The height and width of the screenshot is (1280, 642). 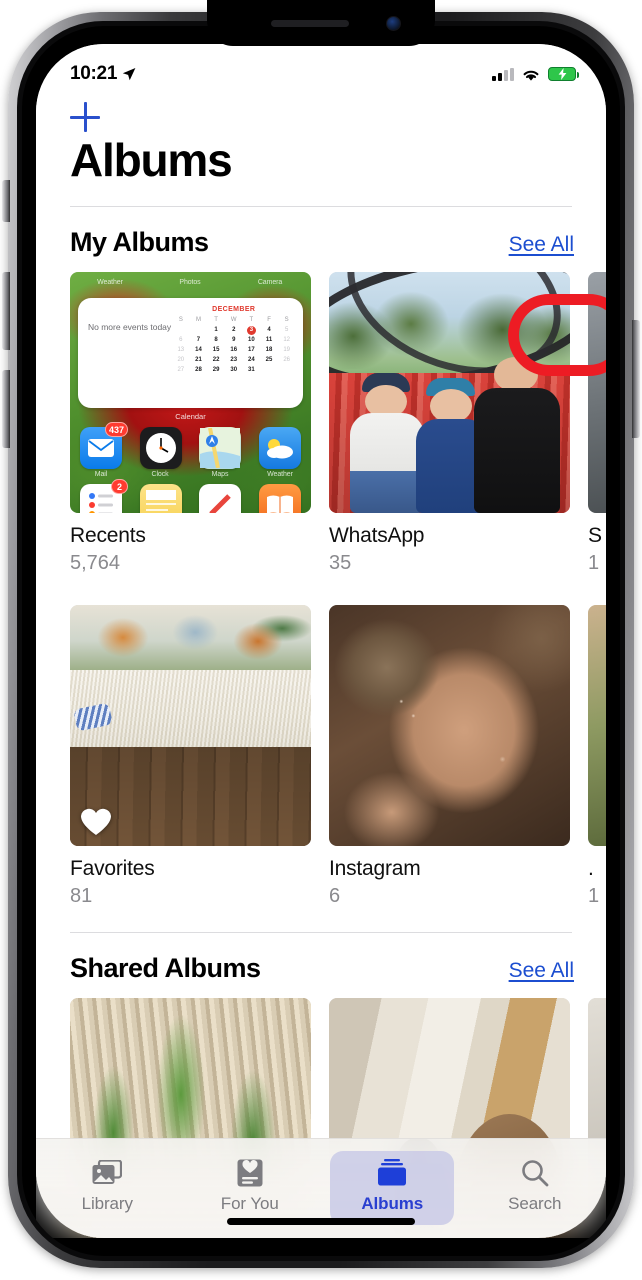 I want to click on search-icon, so click(x=535, y=1173).